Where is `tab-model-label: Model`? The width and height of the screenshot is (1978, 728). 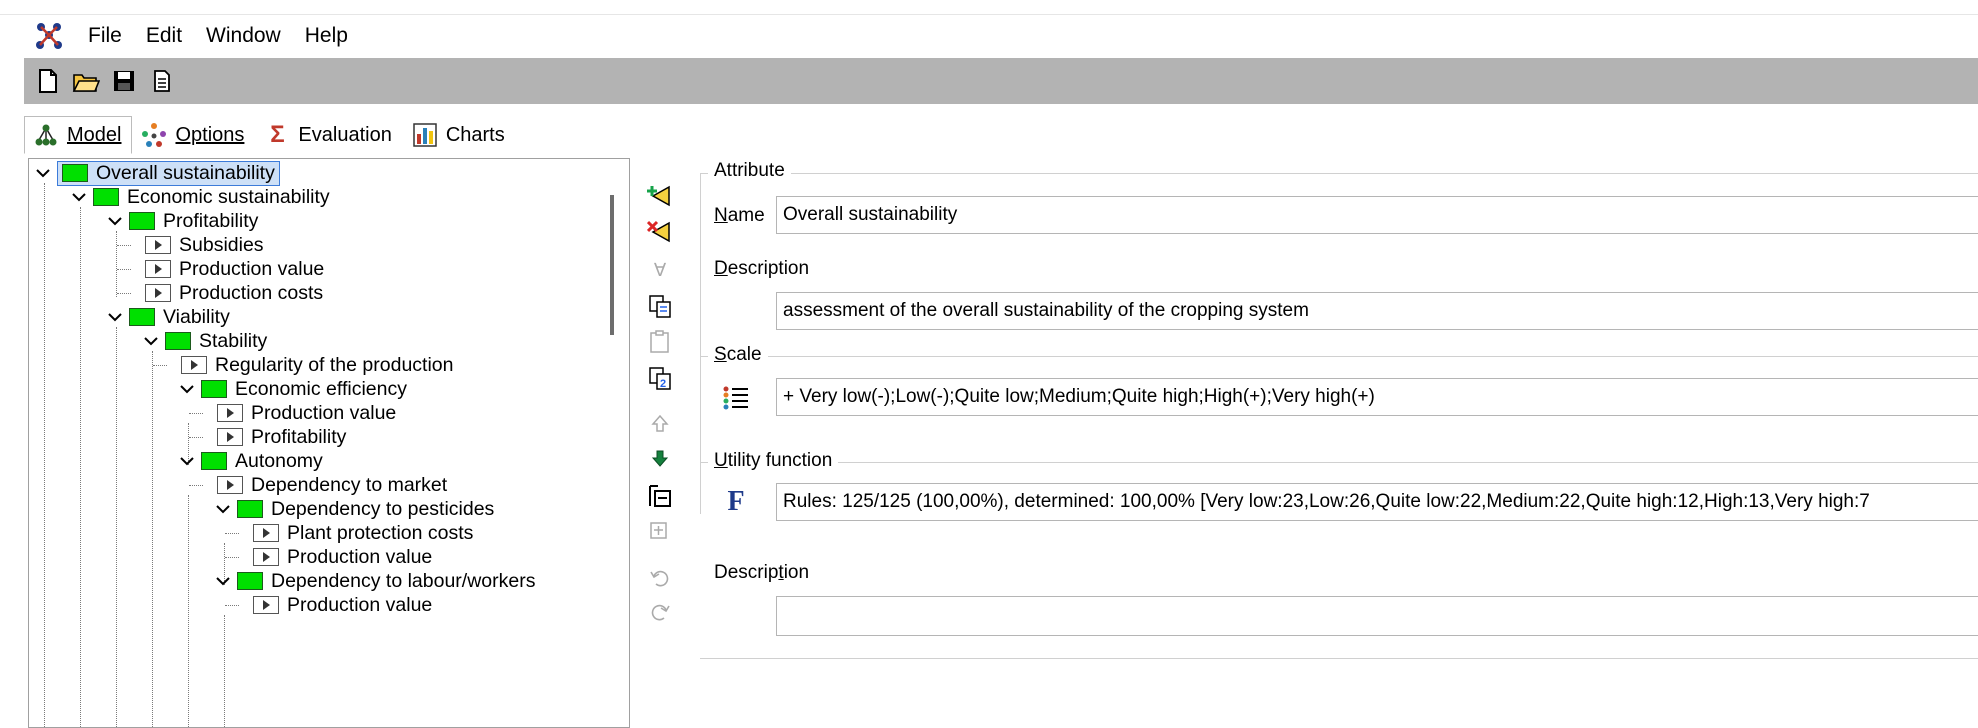 tab-model-label: Model is located at coordinates (94, 134).